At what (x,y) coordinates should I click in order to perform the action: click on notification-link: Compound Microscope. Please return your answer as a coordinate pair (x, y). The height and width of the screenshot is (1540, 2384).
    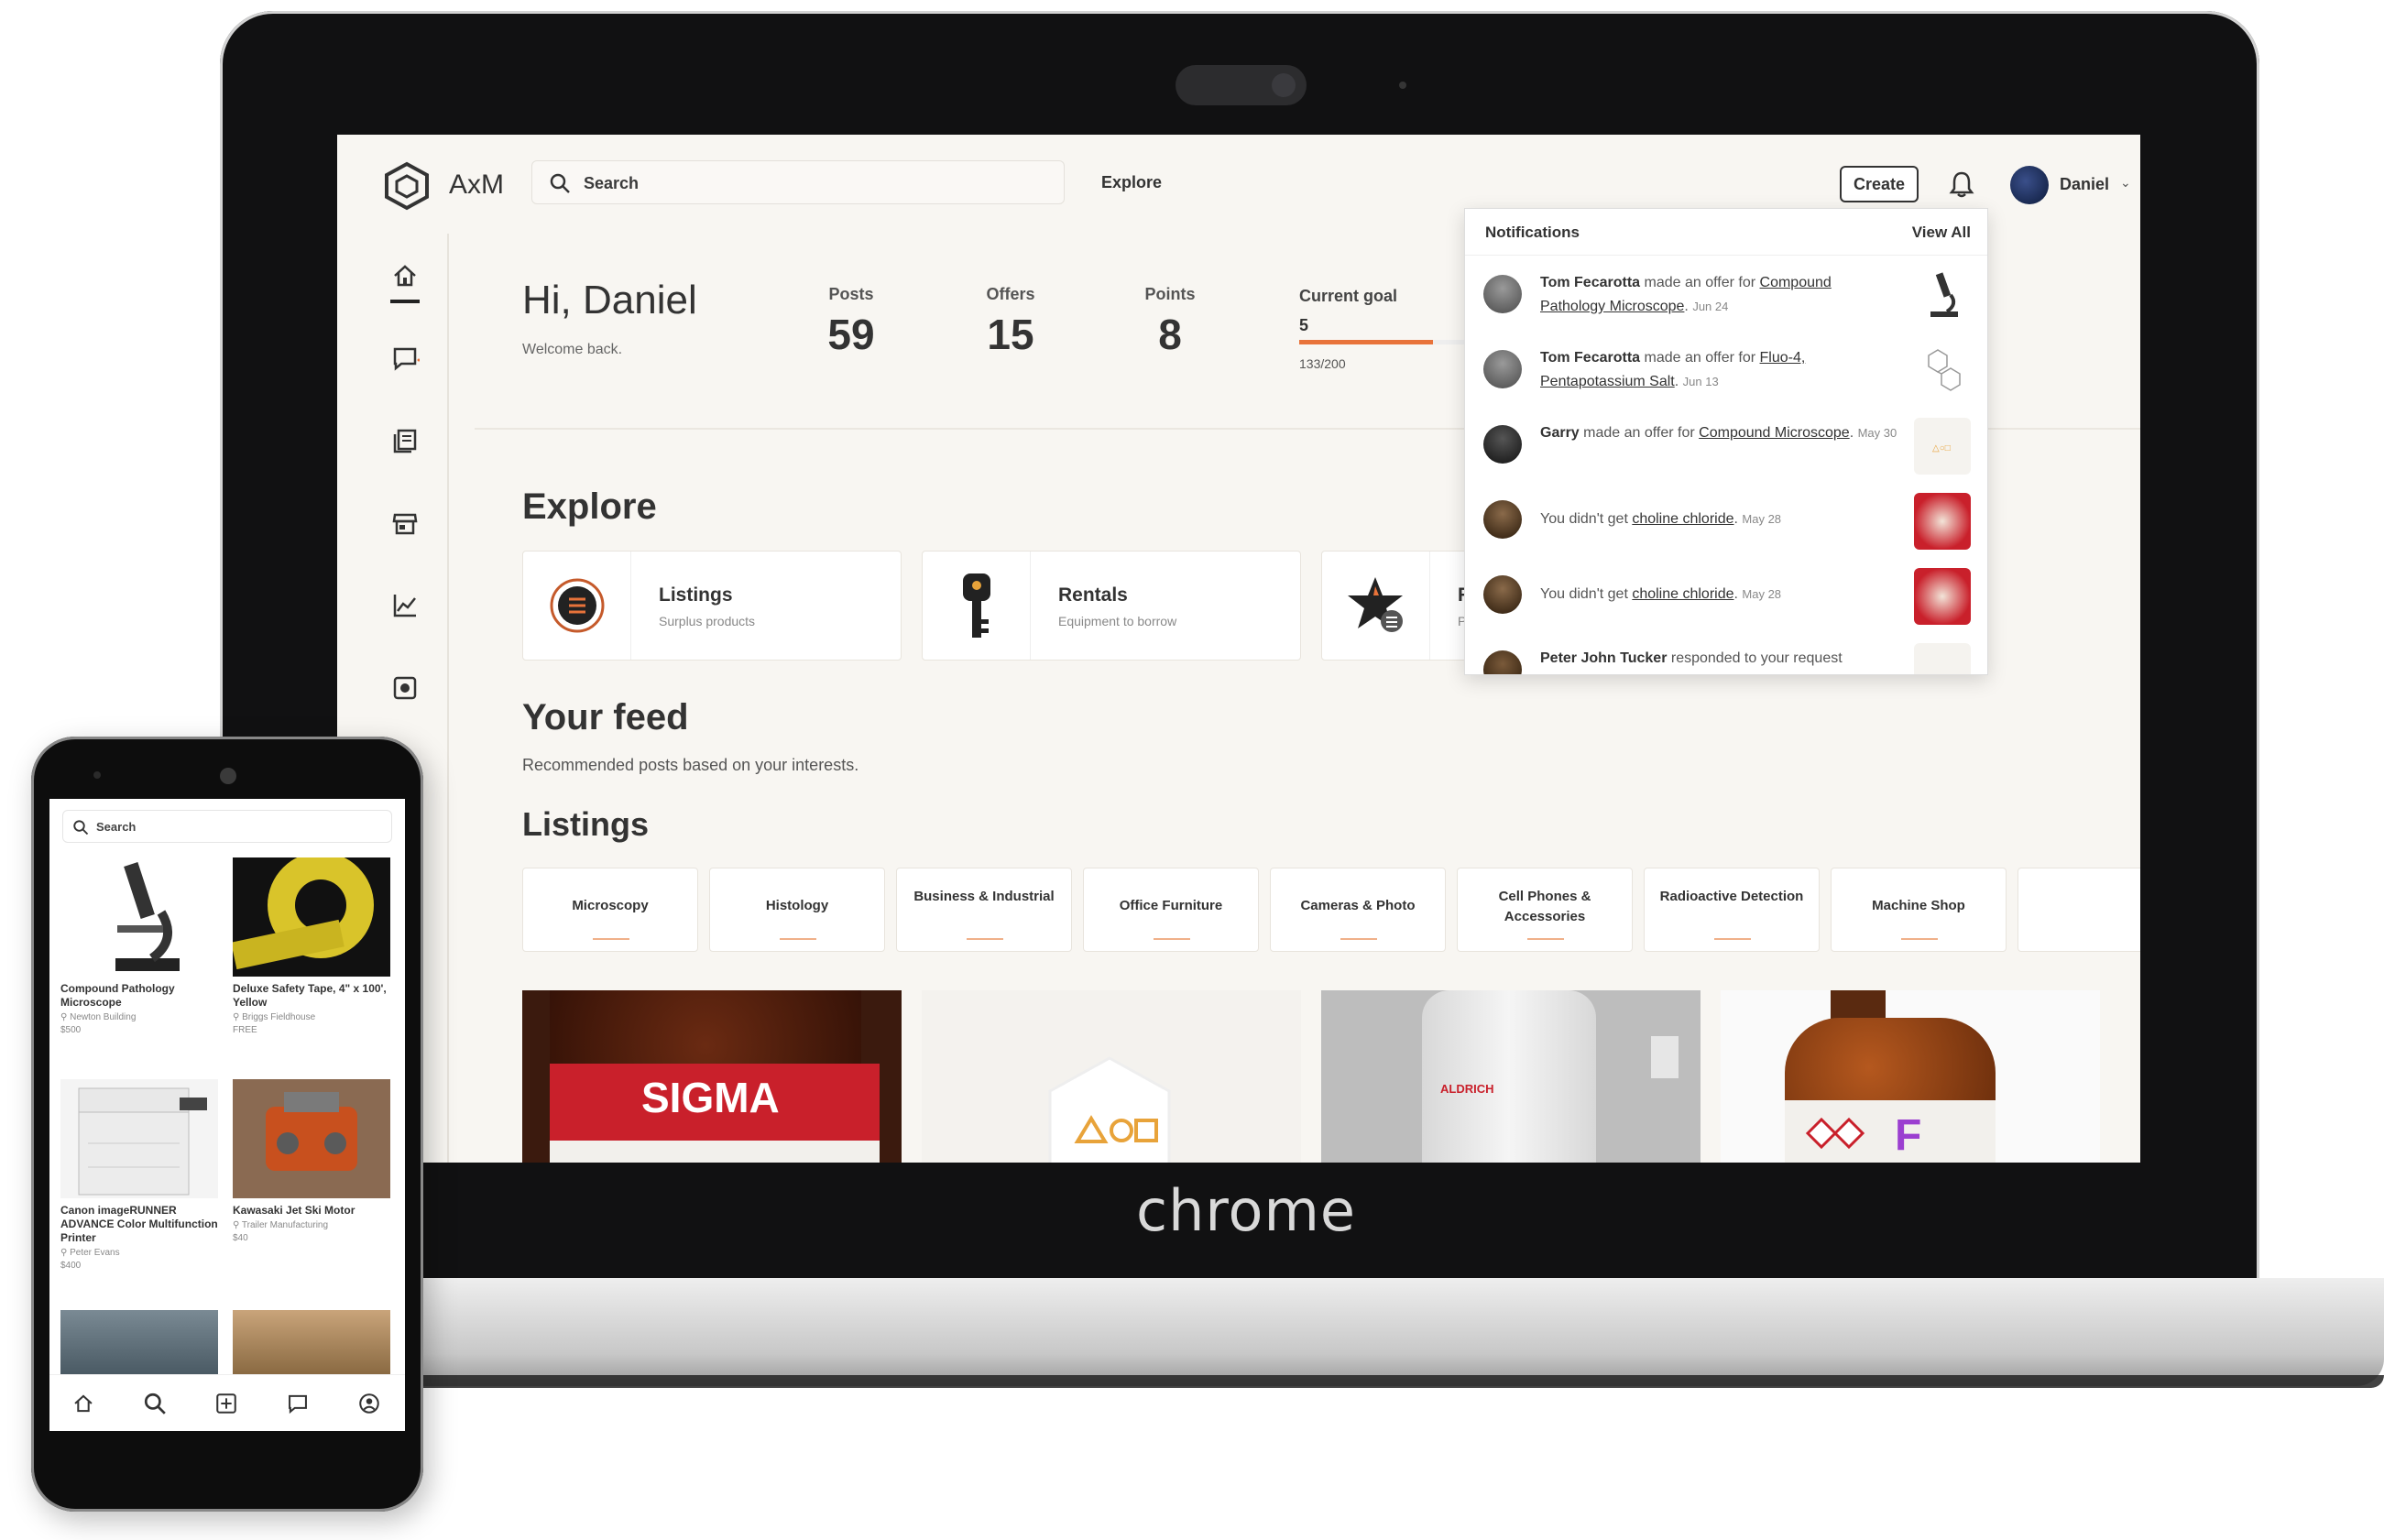
    Looking at the image, I should click on (1774, 433).